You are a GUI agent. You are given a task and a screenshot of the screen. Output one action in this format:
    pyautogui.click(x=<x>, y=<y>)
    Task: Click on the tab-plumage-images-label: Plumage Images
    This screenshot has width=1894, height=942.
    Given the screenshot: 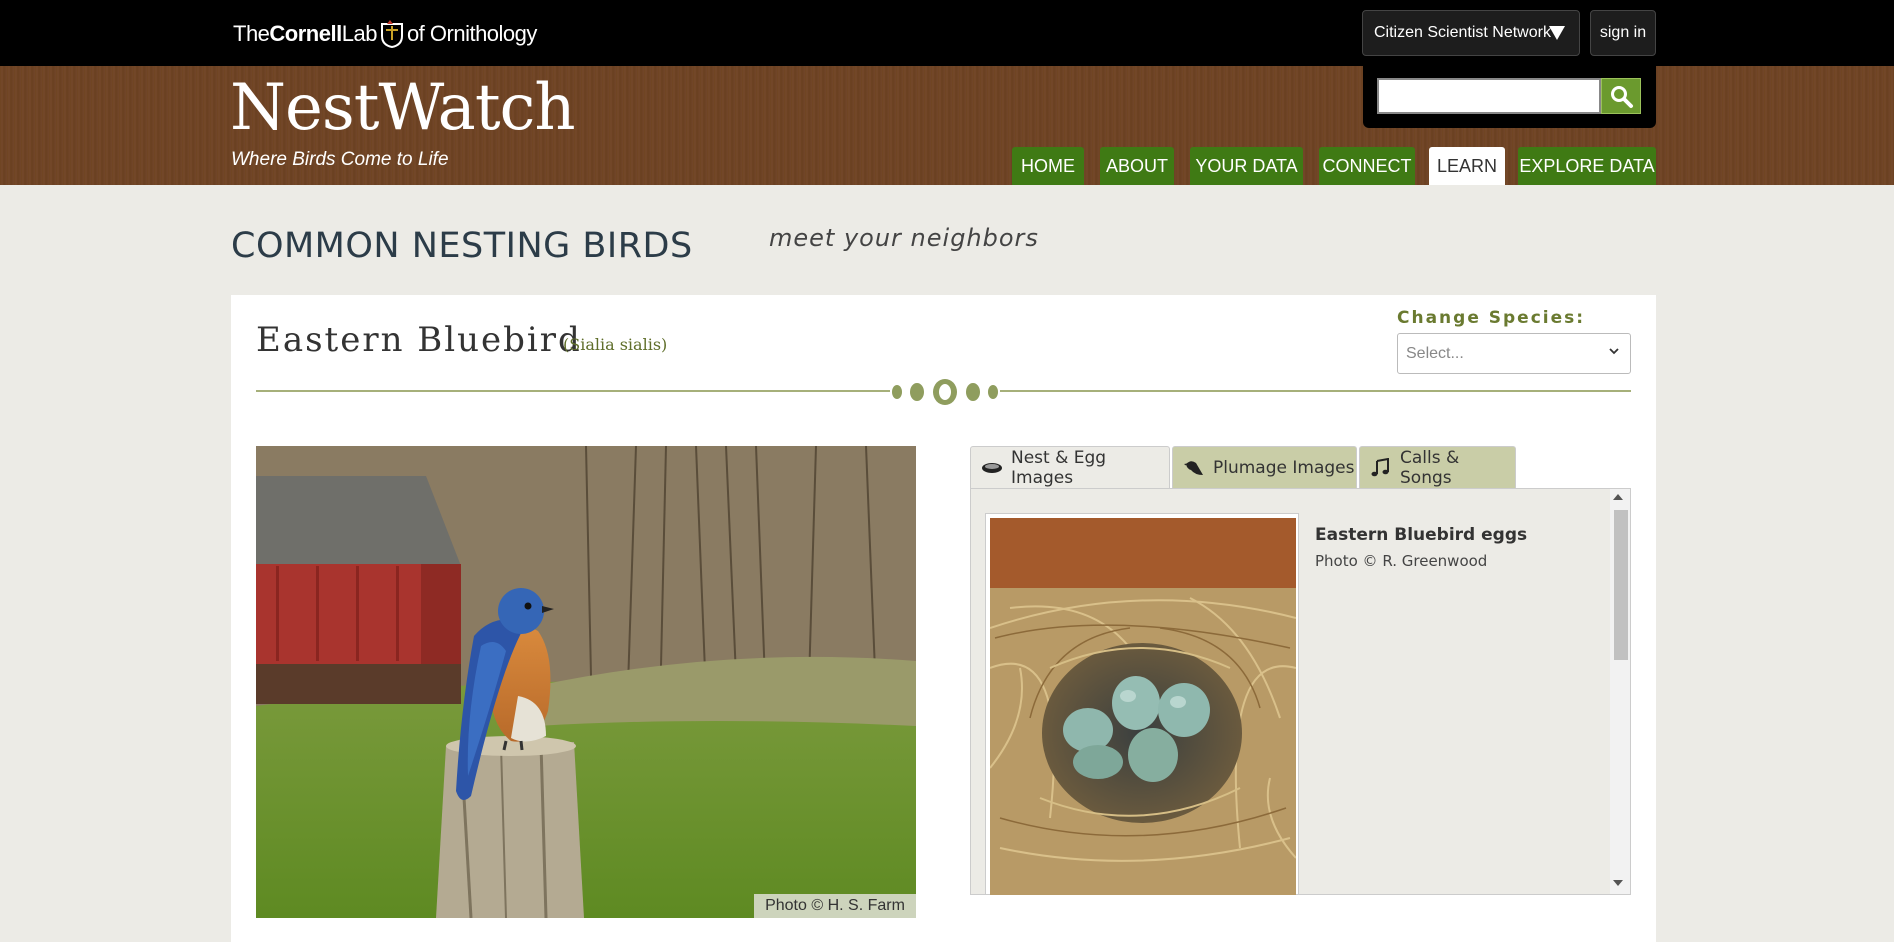 What is the action you would take?
    pyautogui.click(x=1284, y=467)
    